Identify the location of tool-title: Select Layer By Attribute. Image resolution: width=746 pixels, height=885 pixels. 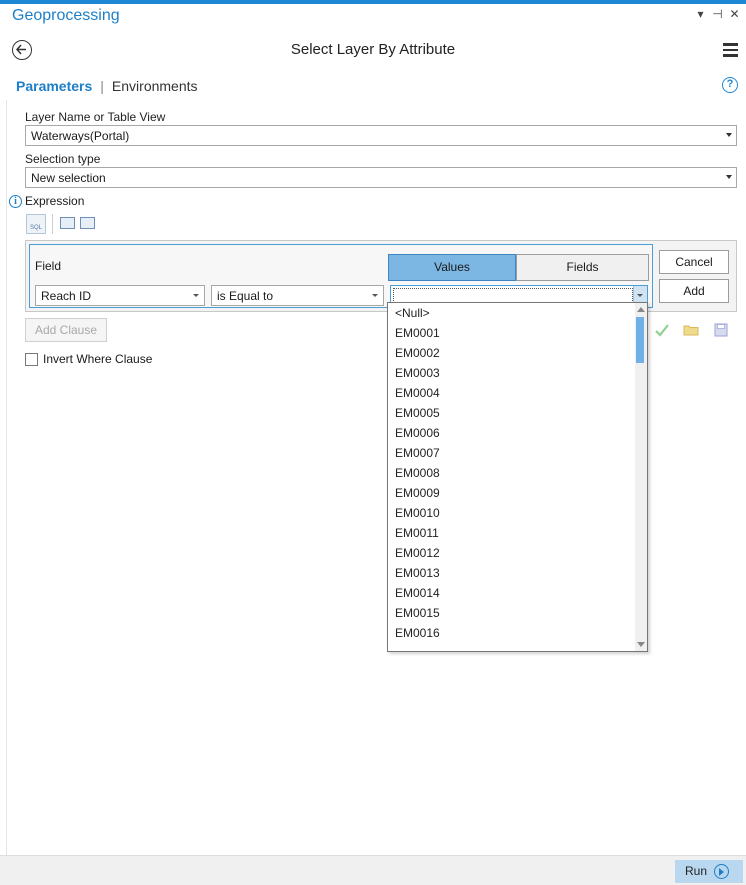
(373, 49).